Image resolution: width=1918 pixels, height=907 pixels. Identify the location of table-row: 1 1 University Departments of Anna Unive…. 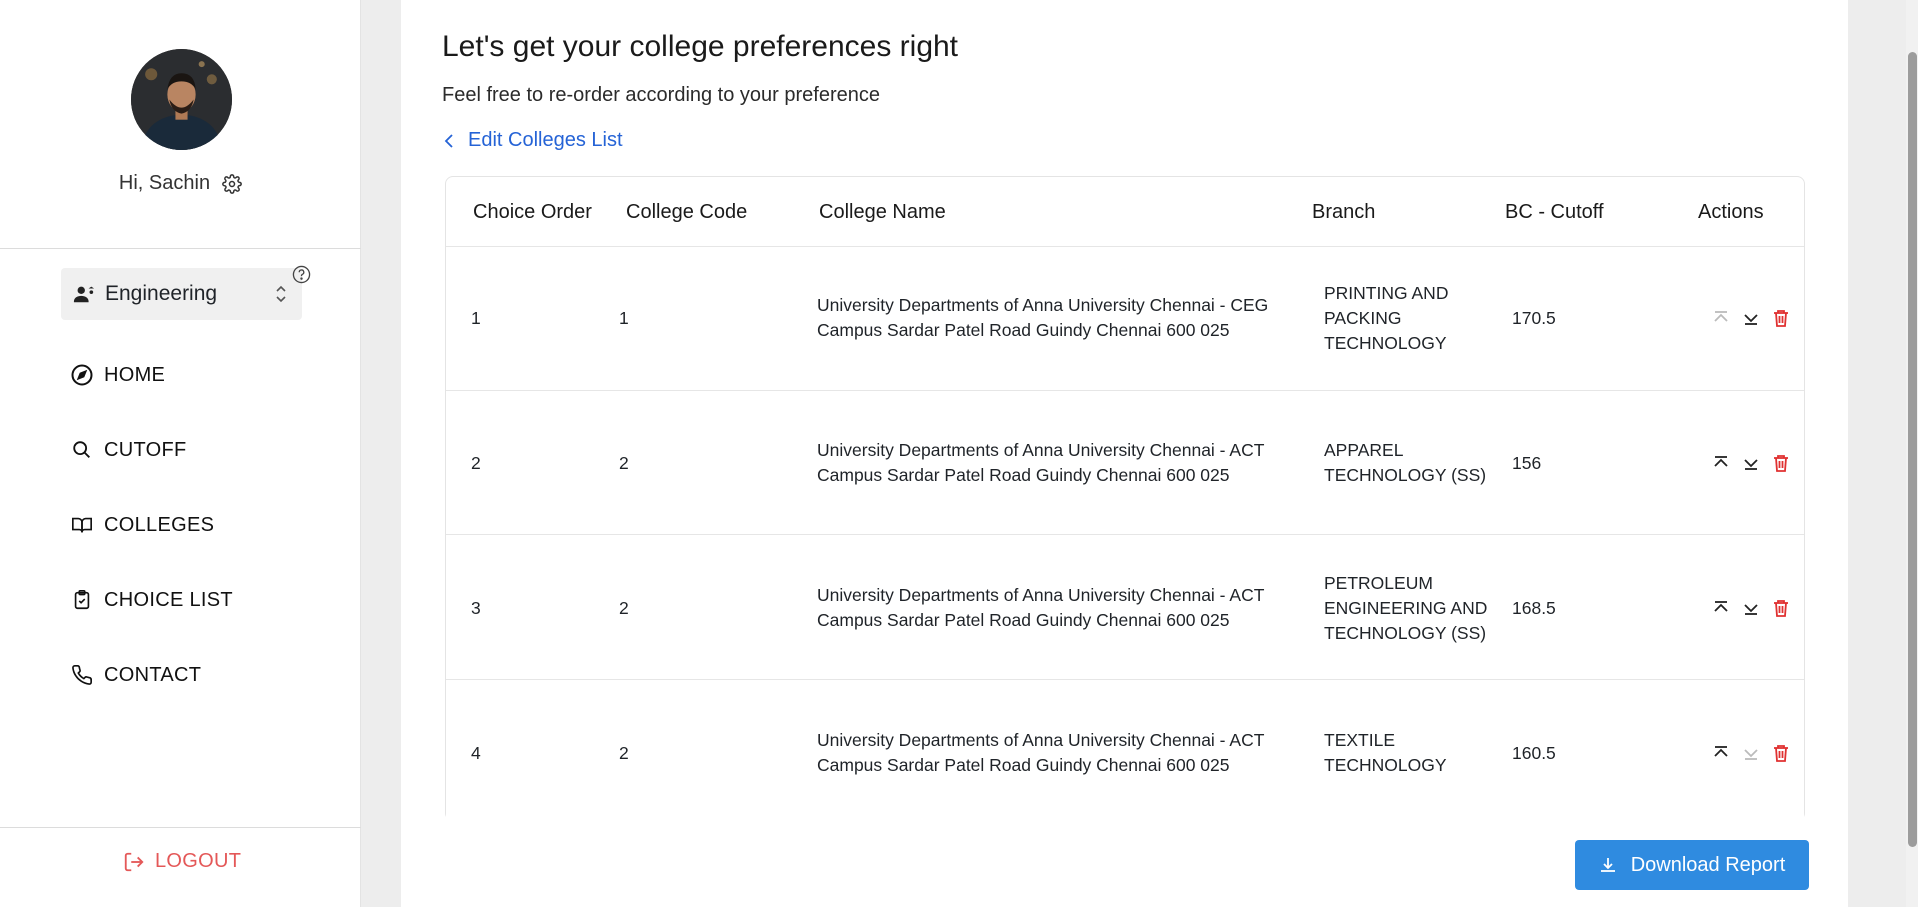
(1125, 319).